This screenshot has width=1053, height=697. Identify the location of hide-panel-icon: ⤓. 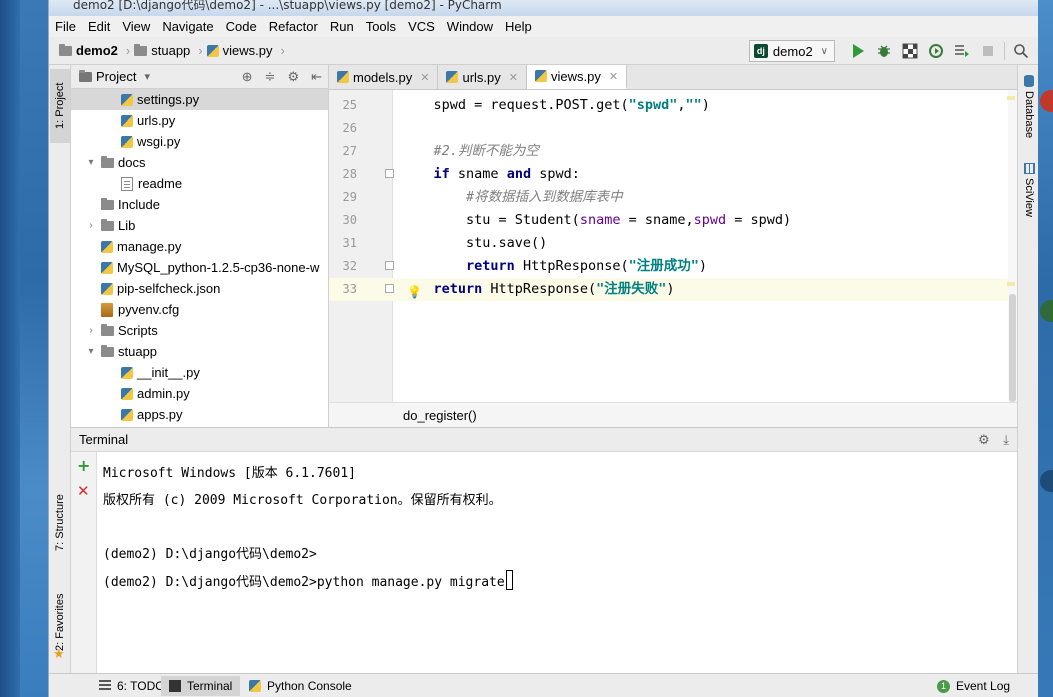
(1006, 439).